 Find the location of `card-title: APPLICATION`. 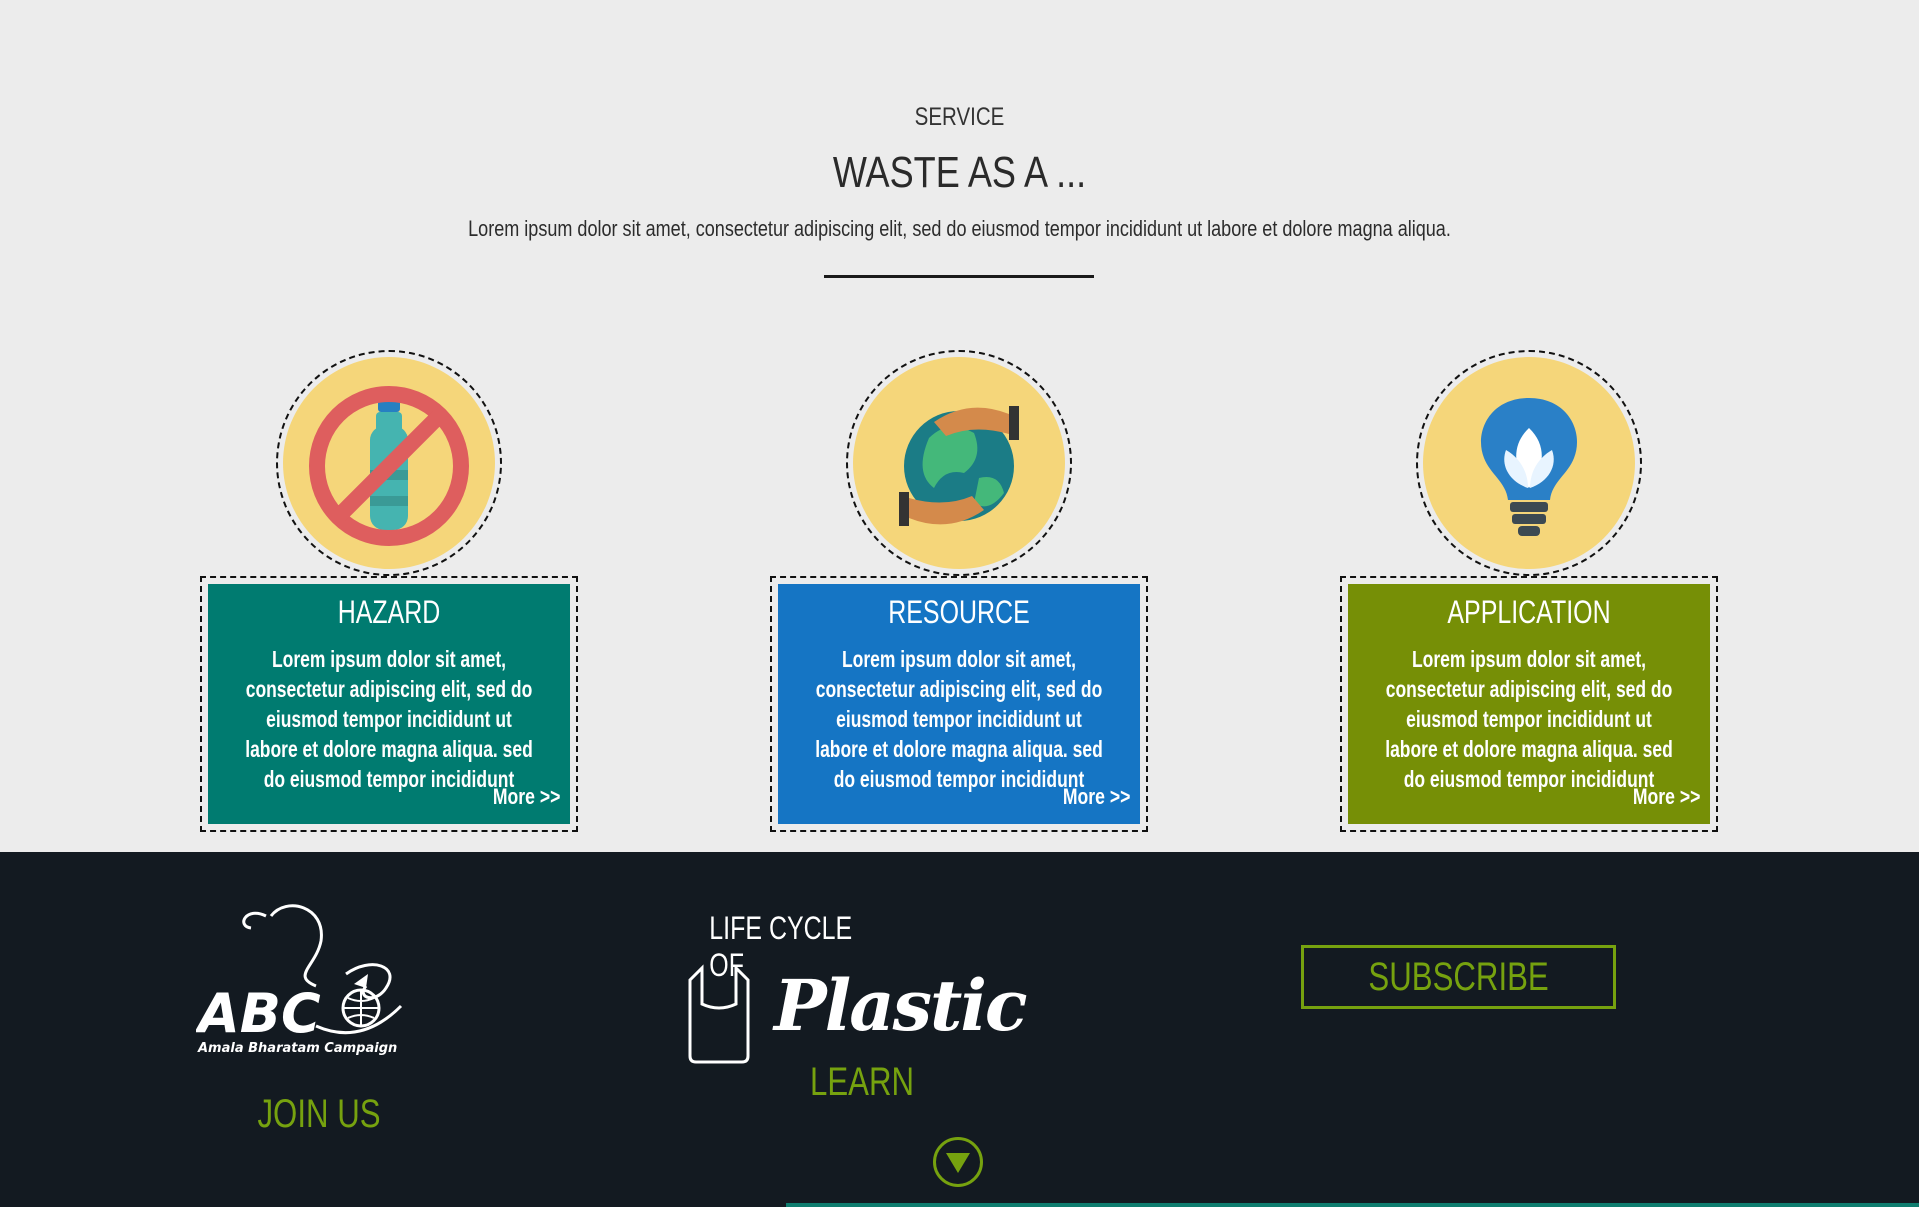

card-title: APPLICATION is located at coordinates (1529, 612).